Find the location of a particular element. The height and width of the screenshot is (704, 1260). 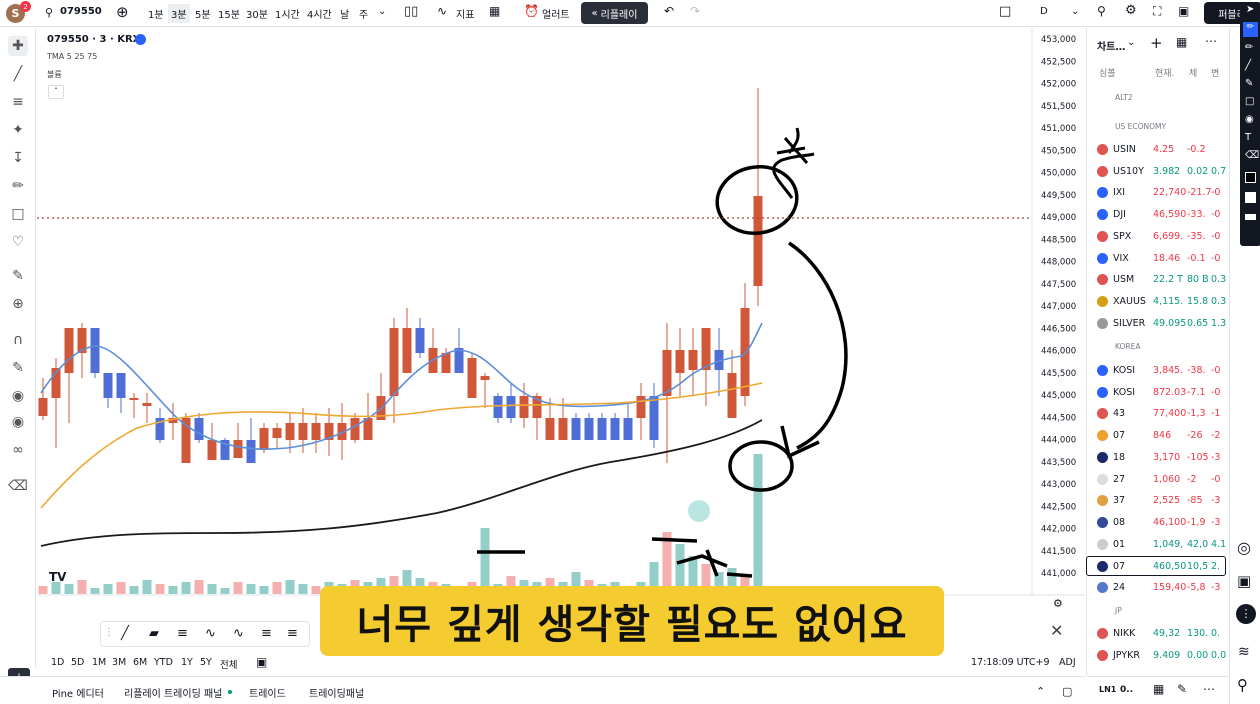

settings-gear-icon: ⚙ is located at coordinates (1131, 10).